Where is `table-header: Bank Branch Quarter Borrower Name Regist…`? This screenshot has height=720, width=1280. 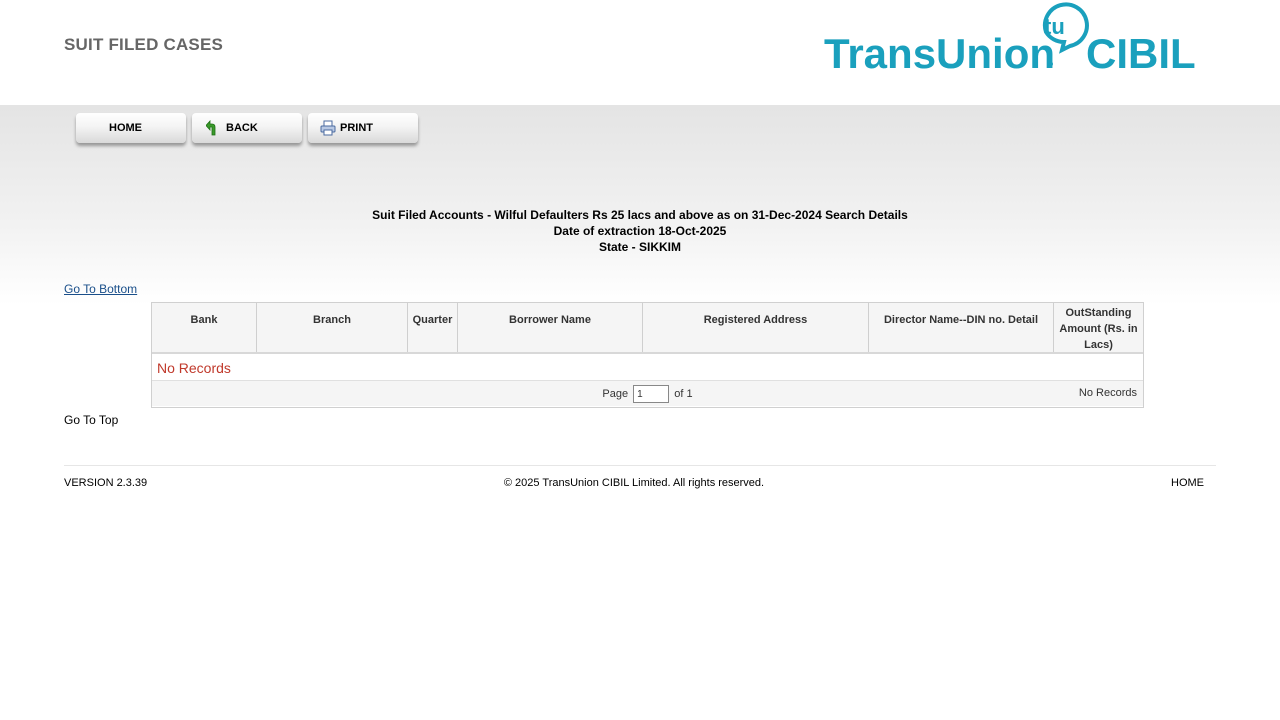 table-header: Bank Branch Quarter Borrower Name Regist… is located at coordinates (647, 328).